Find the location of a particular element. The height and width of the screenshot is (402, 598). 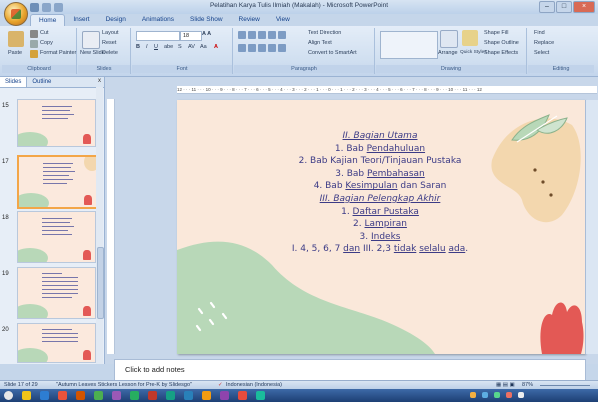

pane-scroll-thumb is located at coordinates (100, 283).